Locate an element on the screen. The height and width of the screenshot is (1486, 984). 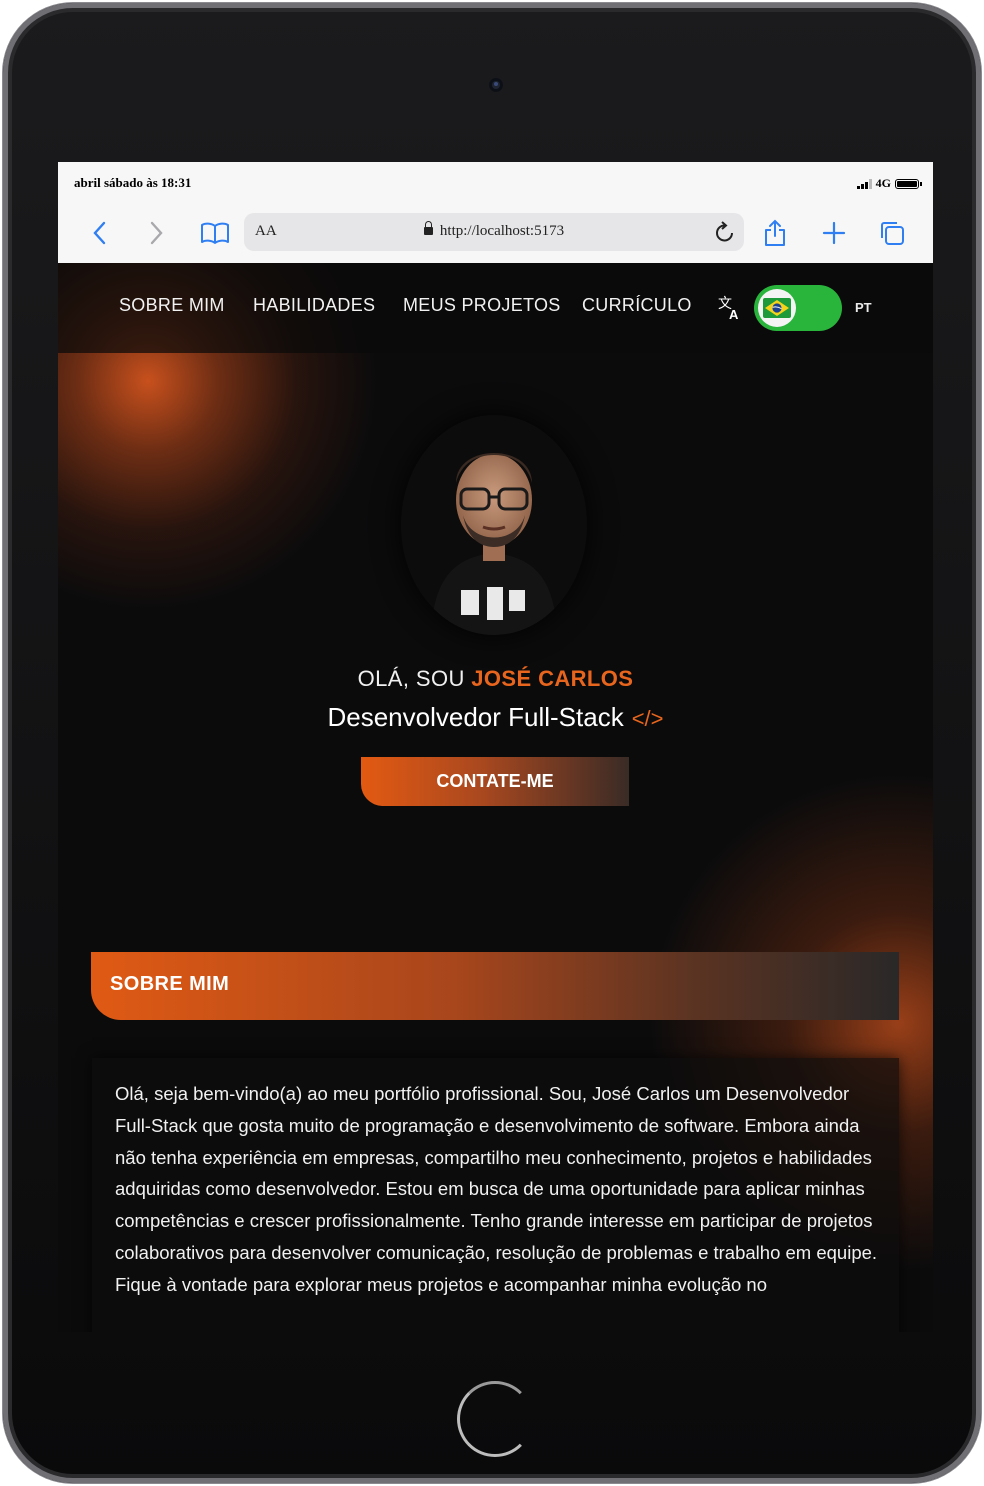
chevron-right-icon is located at coordinates (156, 232).